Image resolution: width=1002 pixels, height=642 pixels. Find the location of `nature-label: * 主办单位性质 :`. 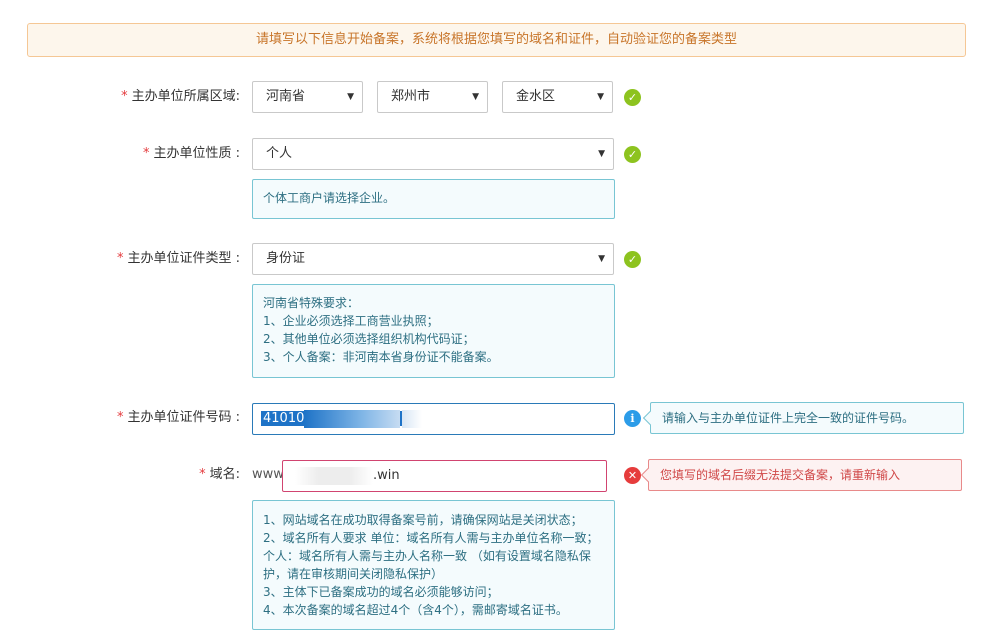

nature-label: * 主办单位性质 : is located at coordinates (125, 154).